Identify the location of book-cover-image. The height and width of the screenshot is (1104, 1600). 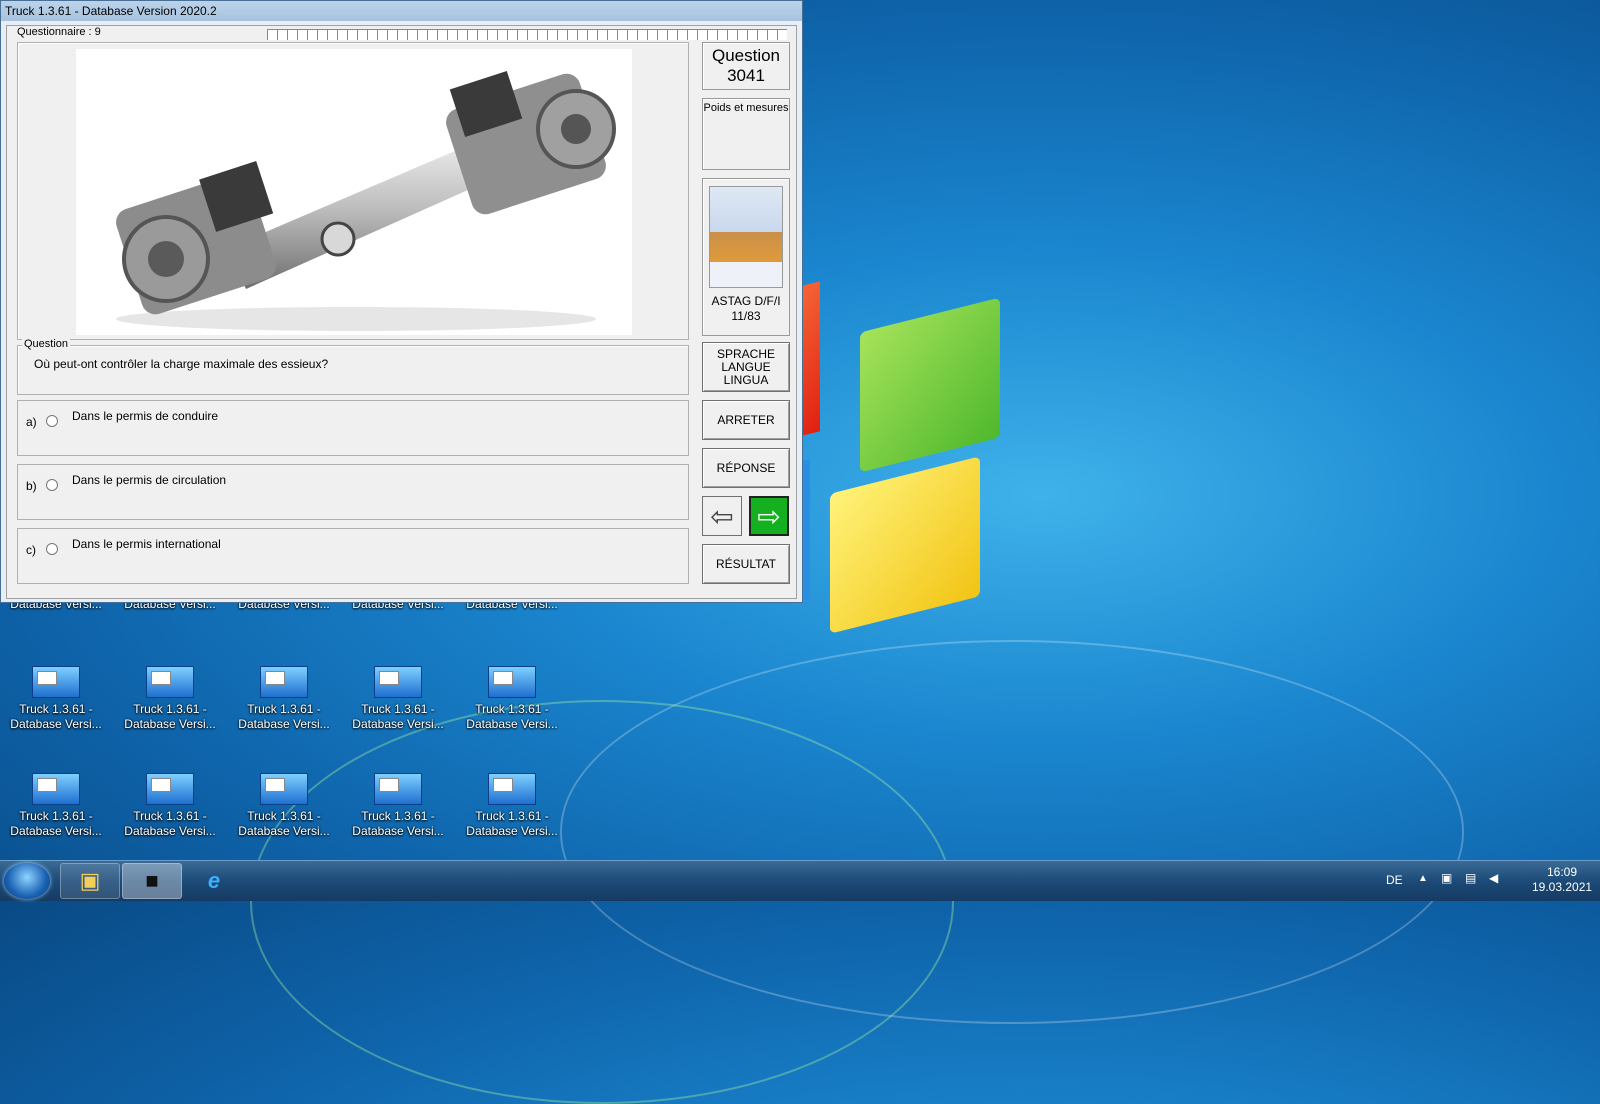
(746, 237).